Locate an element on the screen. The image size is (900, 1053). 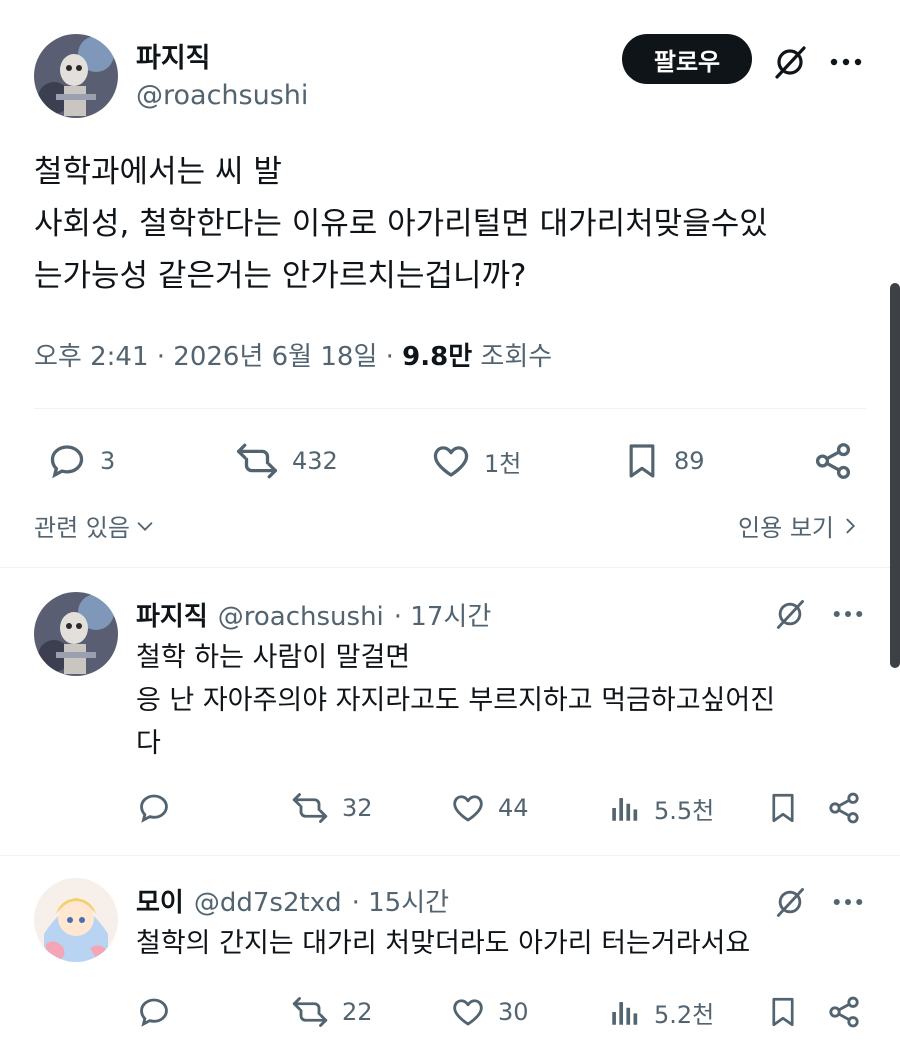
tweet-text-line: 사회성, 철학한다는 이유로 아가리털면 대가리처맞을수있 is located at coordinates (401, 224).